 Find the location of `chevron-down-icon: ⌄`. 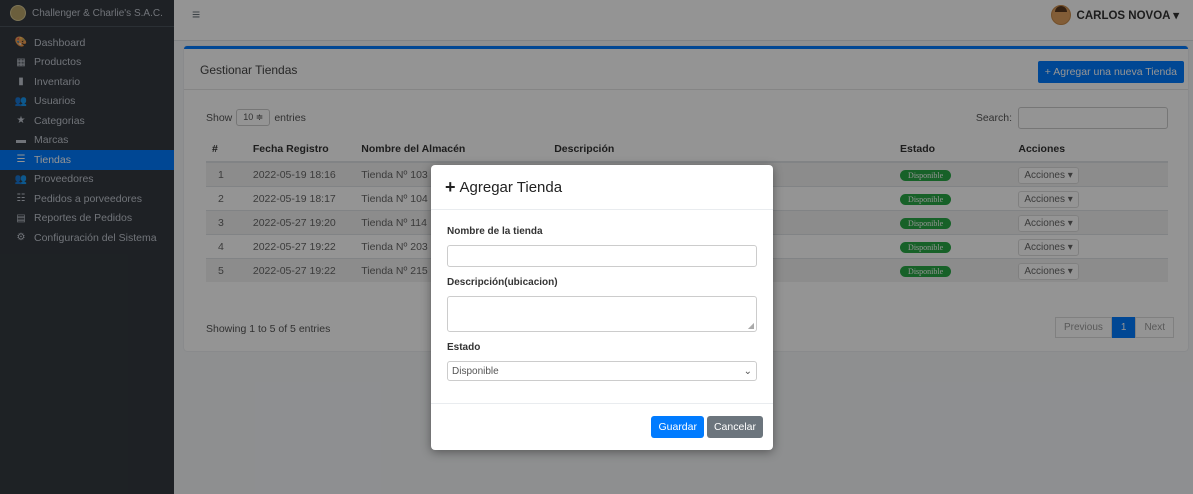

chevron-down-icon: ⌄ is located at coordinates (747, 371).